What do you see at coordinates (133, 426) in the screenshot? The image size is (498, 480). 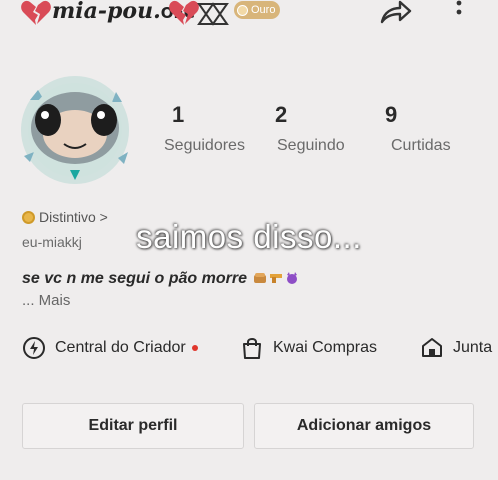 I see `edit-profile-button: Editar perfil` at bounding box center [133, 426].